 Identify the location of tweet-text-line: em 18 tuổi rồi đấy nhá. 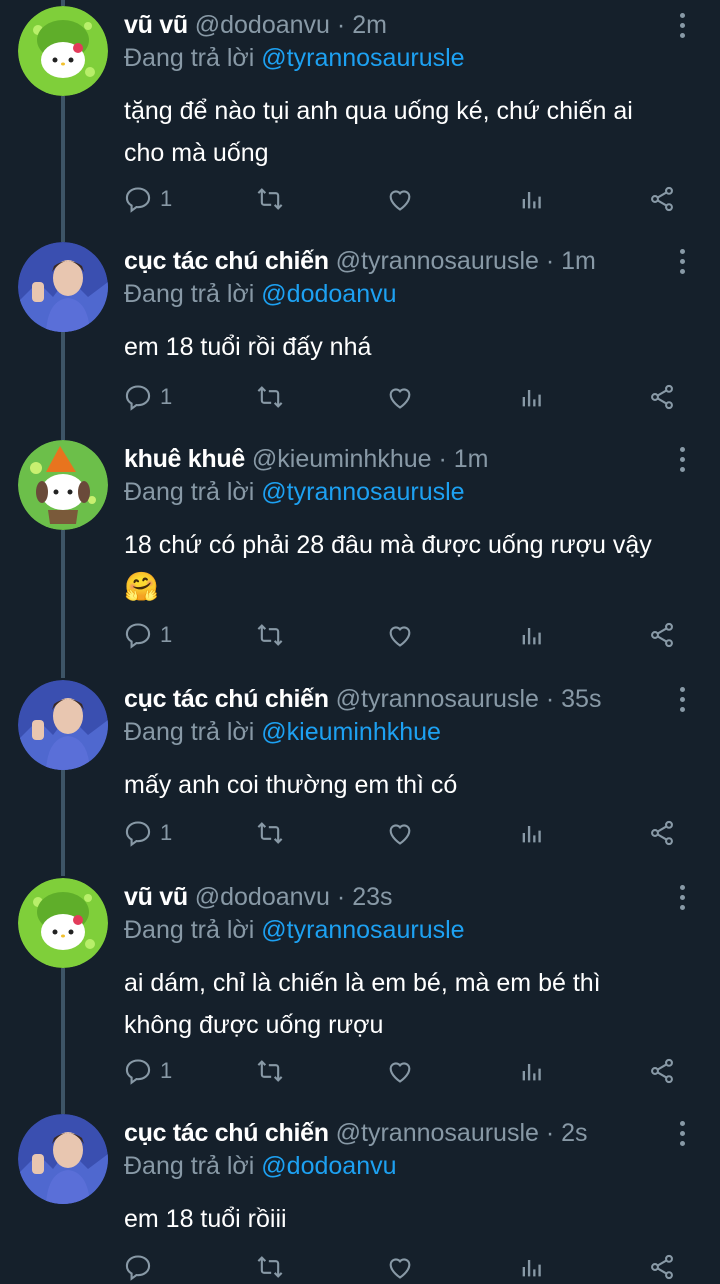
(248, 347).